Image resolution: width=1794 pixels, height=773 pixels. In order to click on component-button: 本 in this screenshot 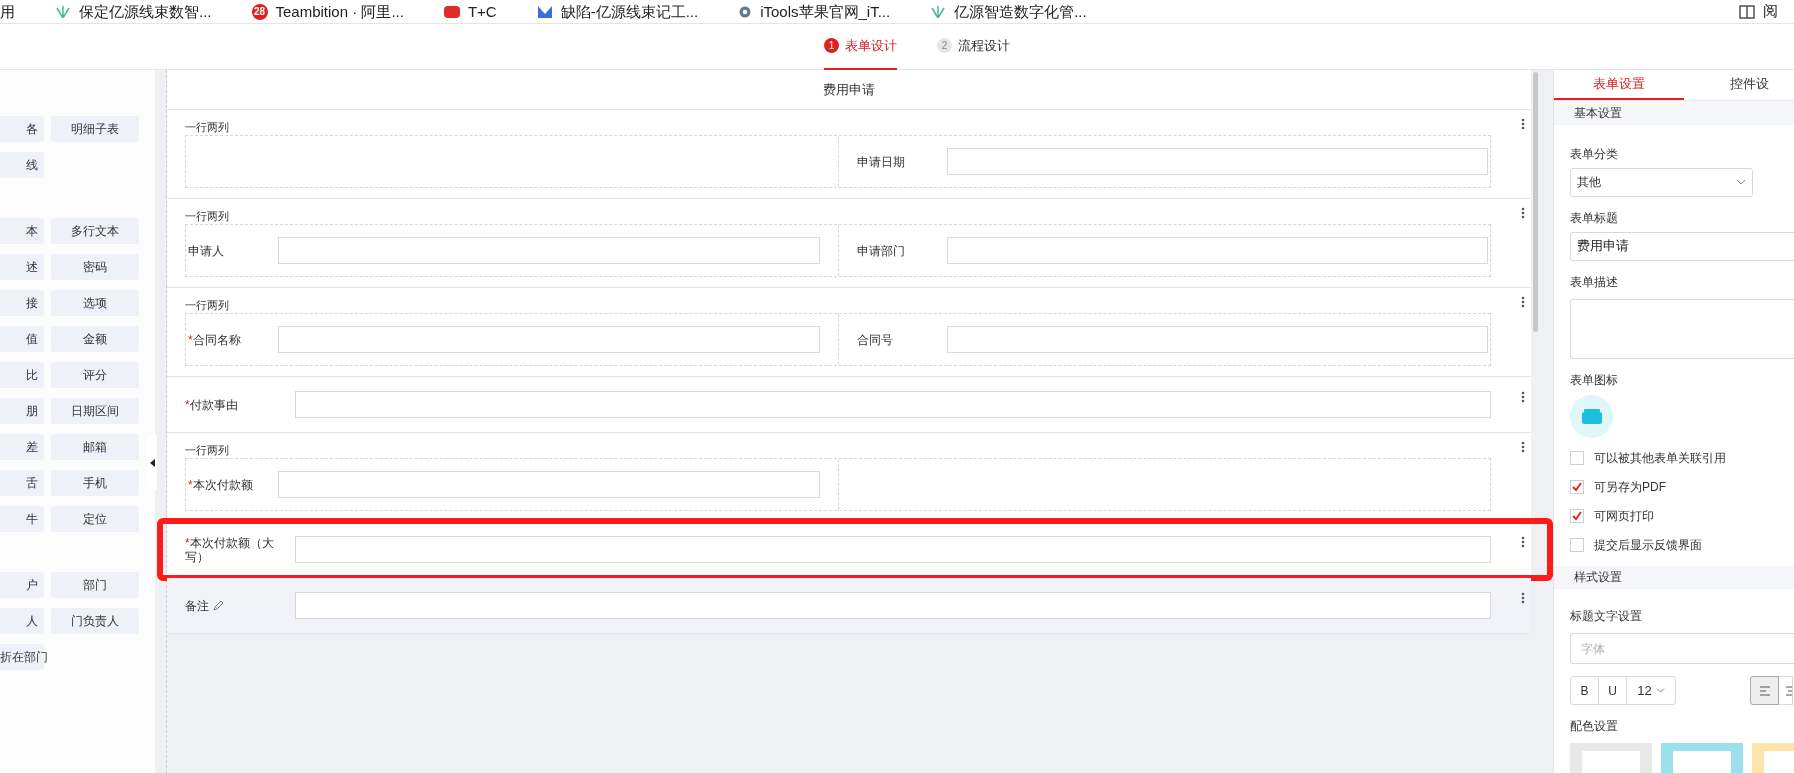, I will do `click(22, 231)`.